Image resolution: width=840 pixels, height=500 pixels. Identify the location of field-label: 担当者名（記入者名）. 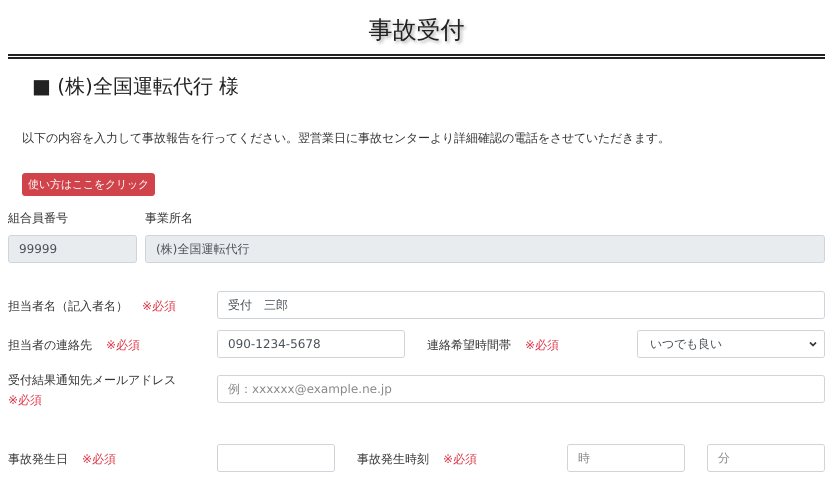
(68, 306).